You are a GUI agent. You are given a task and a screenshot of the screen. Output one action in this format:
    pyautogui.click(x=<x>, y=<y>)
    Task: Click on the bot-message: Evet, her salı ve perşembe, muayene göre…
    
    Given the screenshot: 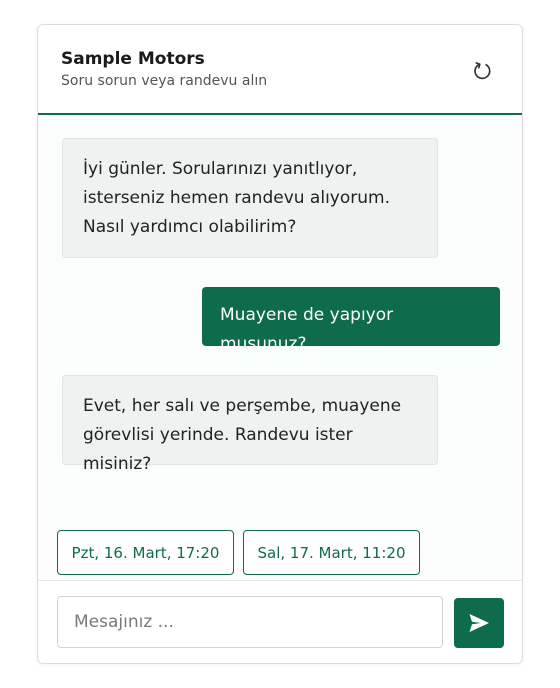 What is the action you would take?
    pyautogui.click(x=250, y=424)
    